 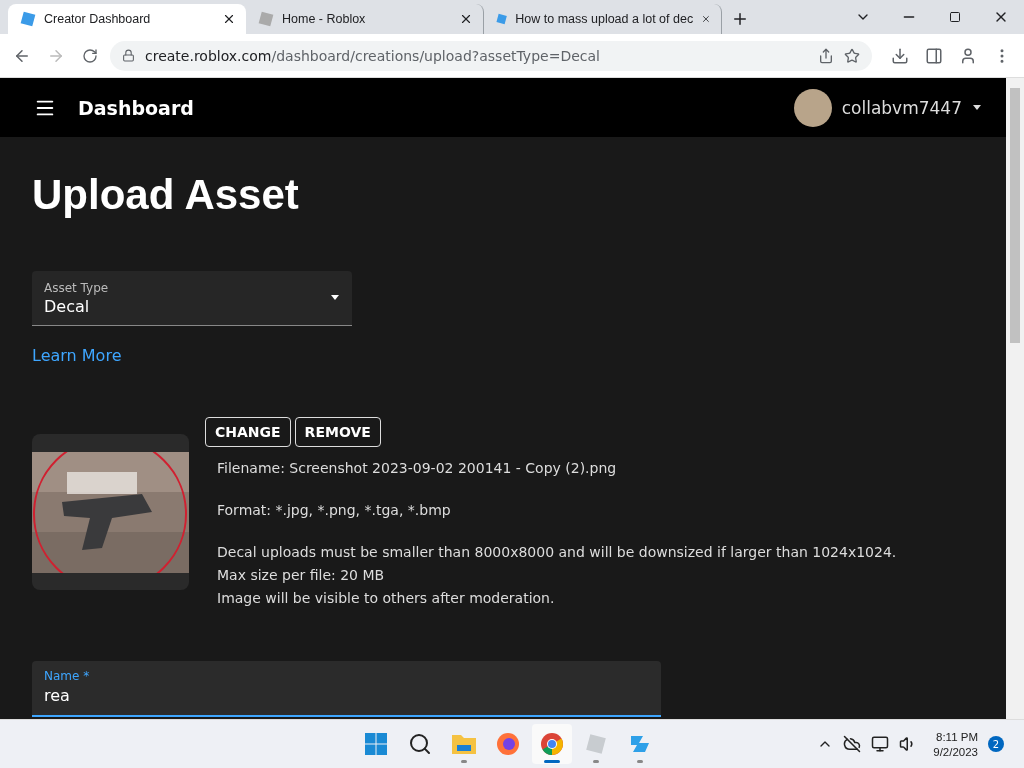 What do you see at coordinates (266, 19) in the screenshot?
I see `page-icon` at bounding box center [266, 19].